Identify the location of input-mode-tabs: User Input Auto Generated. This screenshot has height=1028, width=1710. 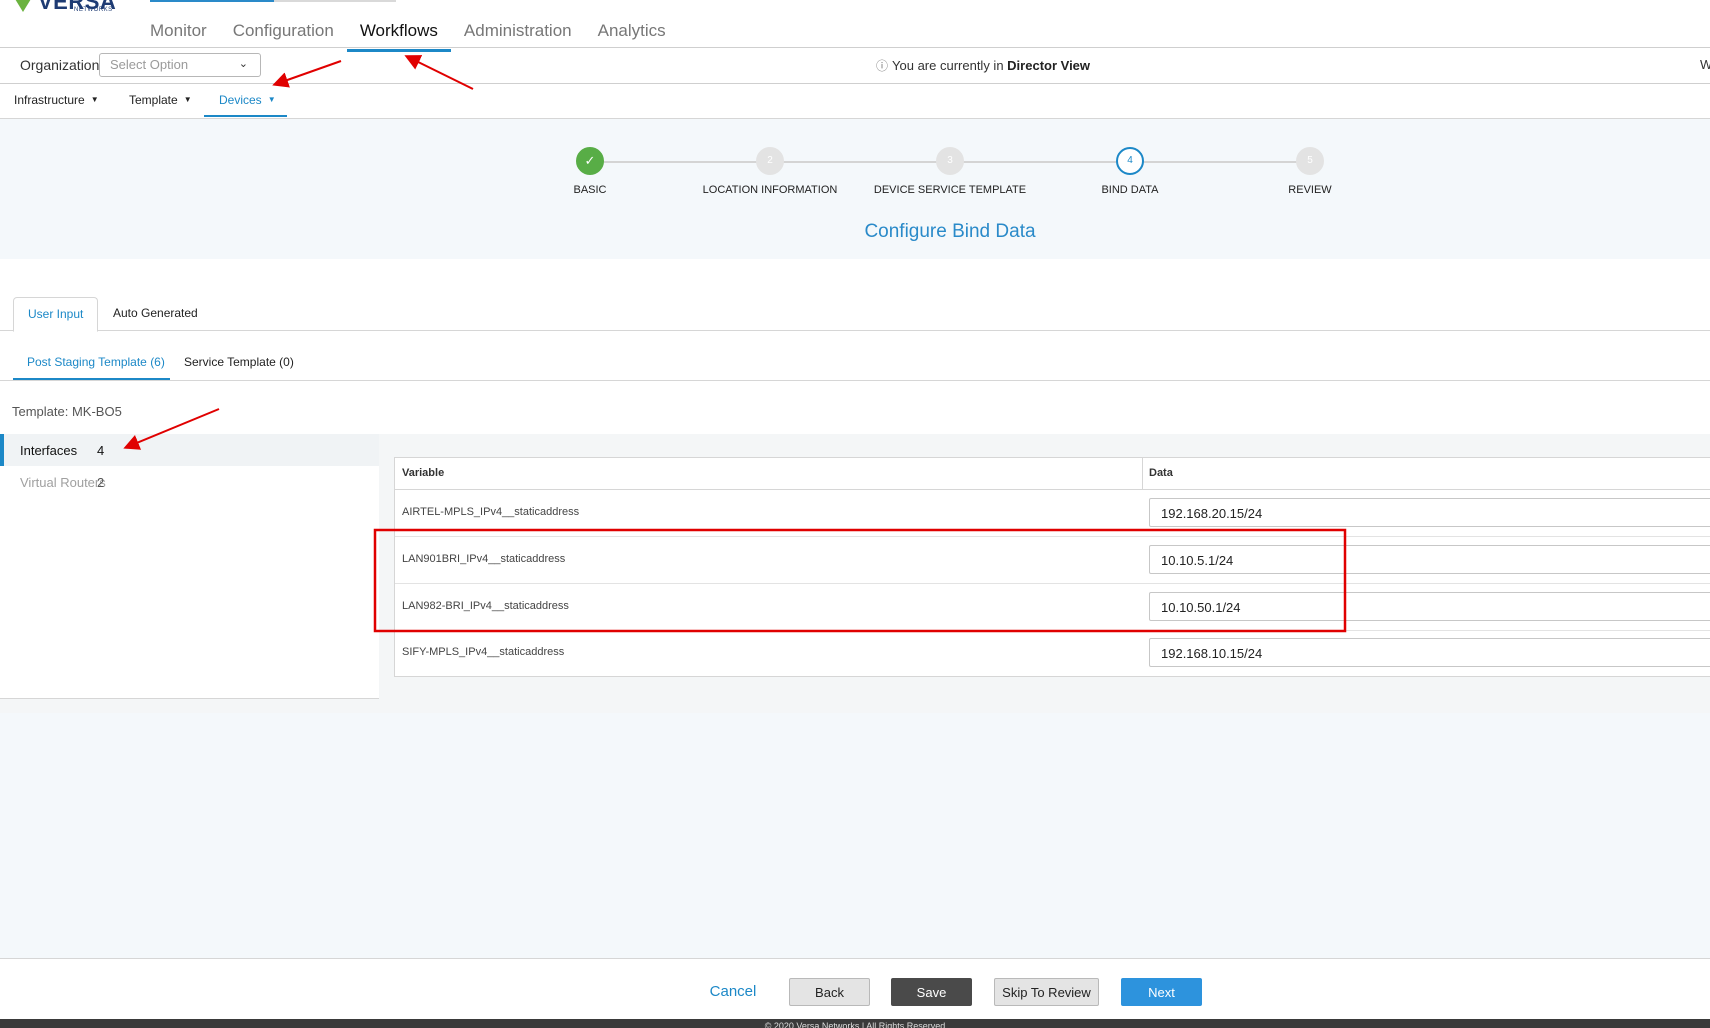
(855, 314).